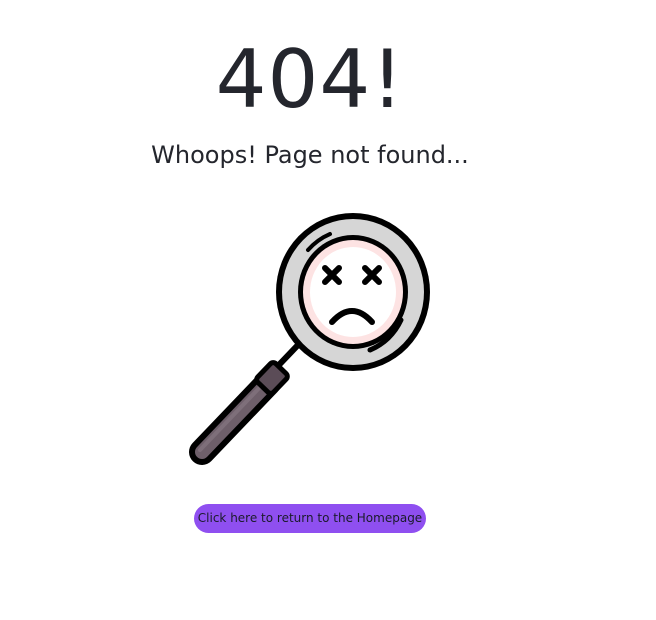 Image resolution: width=656 pixels, height=620 pixels. I want to click on return-home-button: Click here to return to the Homepage, so click(310, 518).